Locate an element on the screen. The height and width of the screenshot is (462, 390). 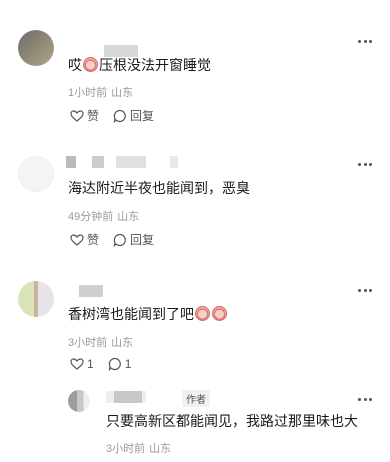
like-button: 1 is located at coordinates (82, 364).